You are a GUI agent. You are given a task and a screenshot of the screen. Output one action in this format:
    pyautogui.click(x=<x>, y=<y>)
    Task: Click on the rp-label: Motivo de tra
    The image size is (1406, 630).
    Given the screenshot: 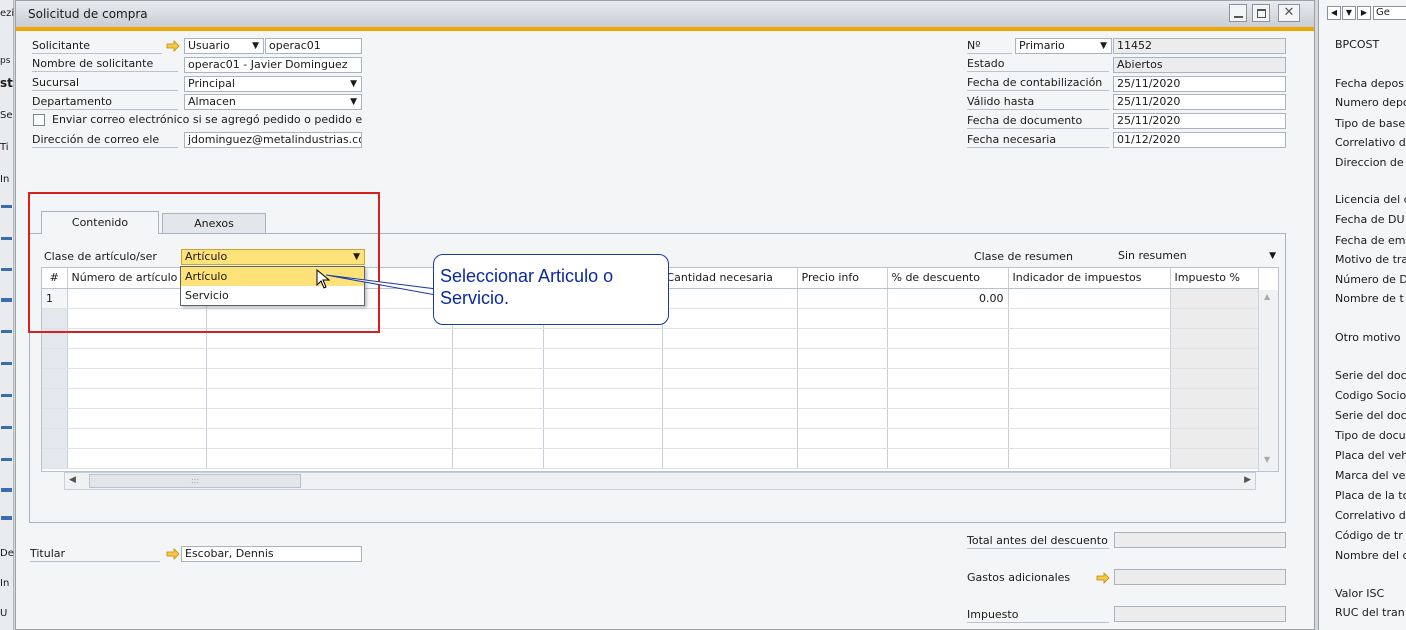 What is the action you would take?
    pyautogui.click(x=1370, y=259)
    